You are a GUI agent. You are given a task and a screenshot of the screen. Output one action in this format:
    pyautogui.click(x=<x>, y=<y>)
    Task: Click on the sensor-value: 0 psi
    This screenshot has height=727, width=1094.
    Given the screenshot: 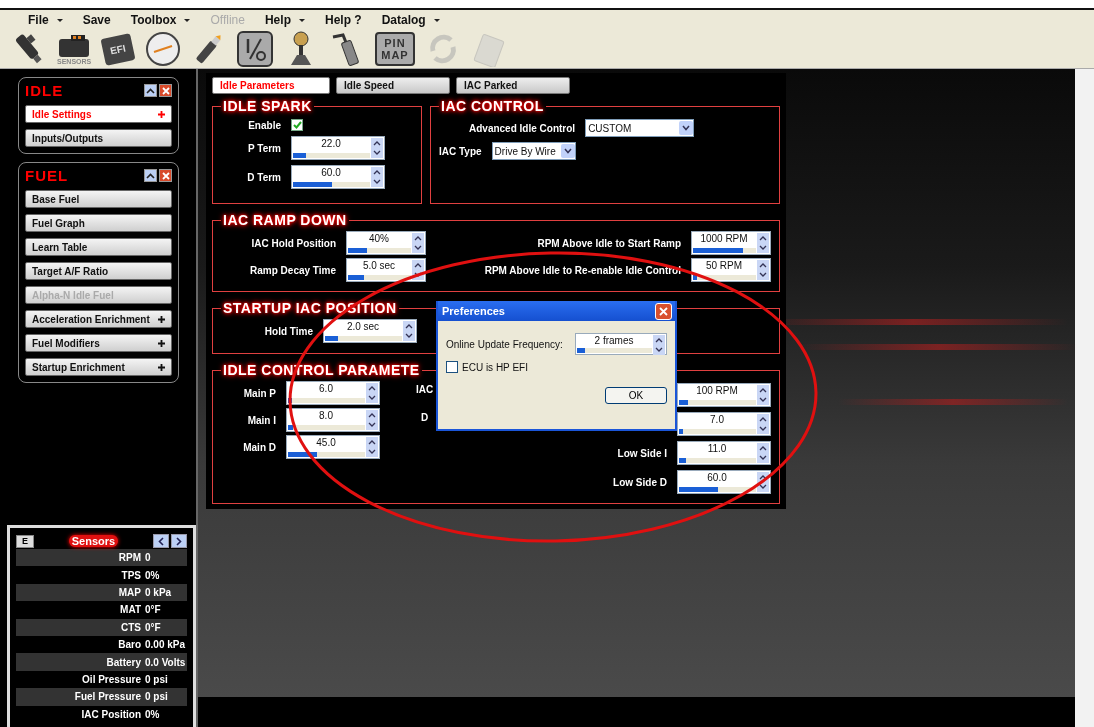 What is the action you would take?
    pyautogui.click(x=156, y=679)
    